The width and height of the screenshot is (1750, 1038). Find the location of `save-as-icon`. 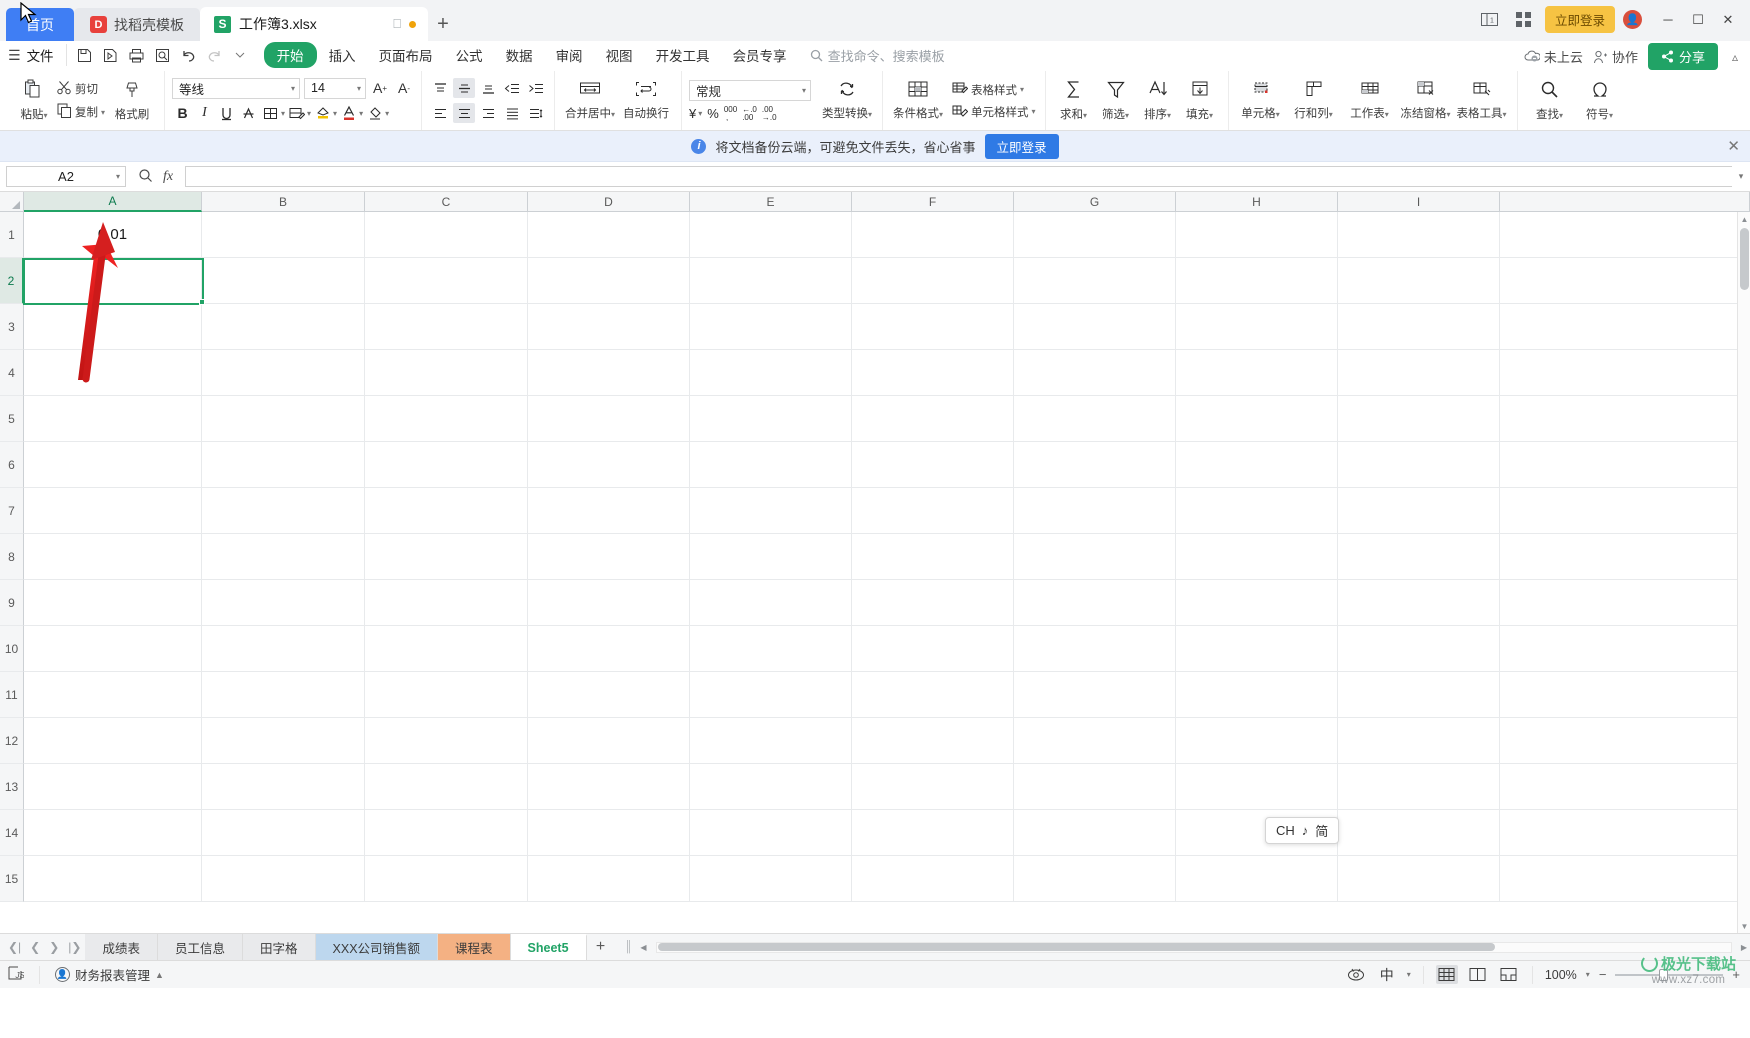

save-as-icon is located at coordinates (110, 55).